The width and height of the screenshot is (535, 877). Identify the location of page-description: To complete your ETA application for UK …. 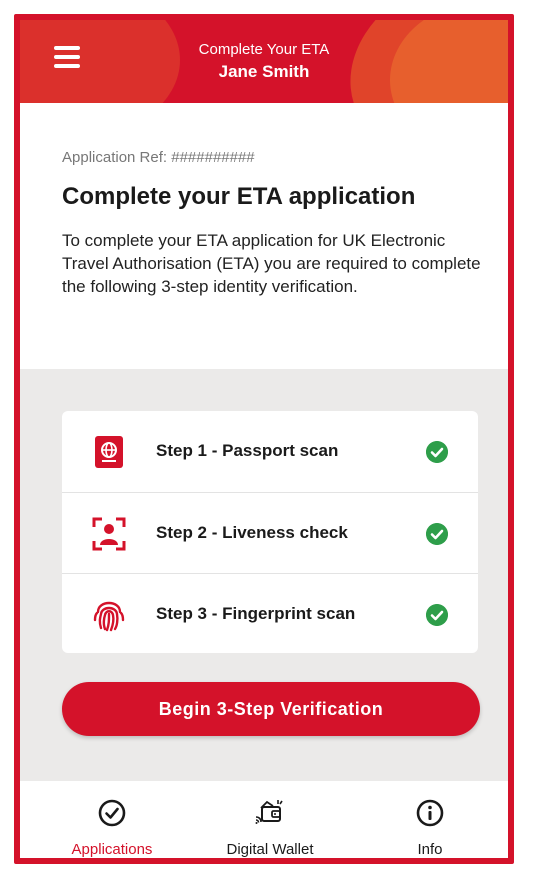
(271, 263).